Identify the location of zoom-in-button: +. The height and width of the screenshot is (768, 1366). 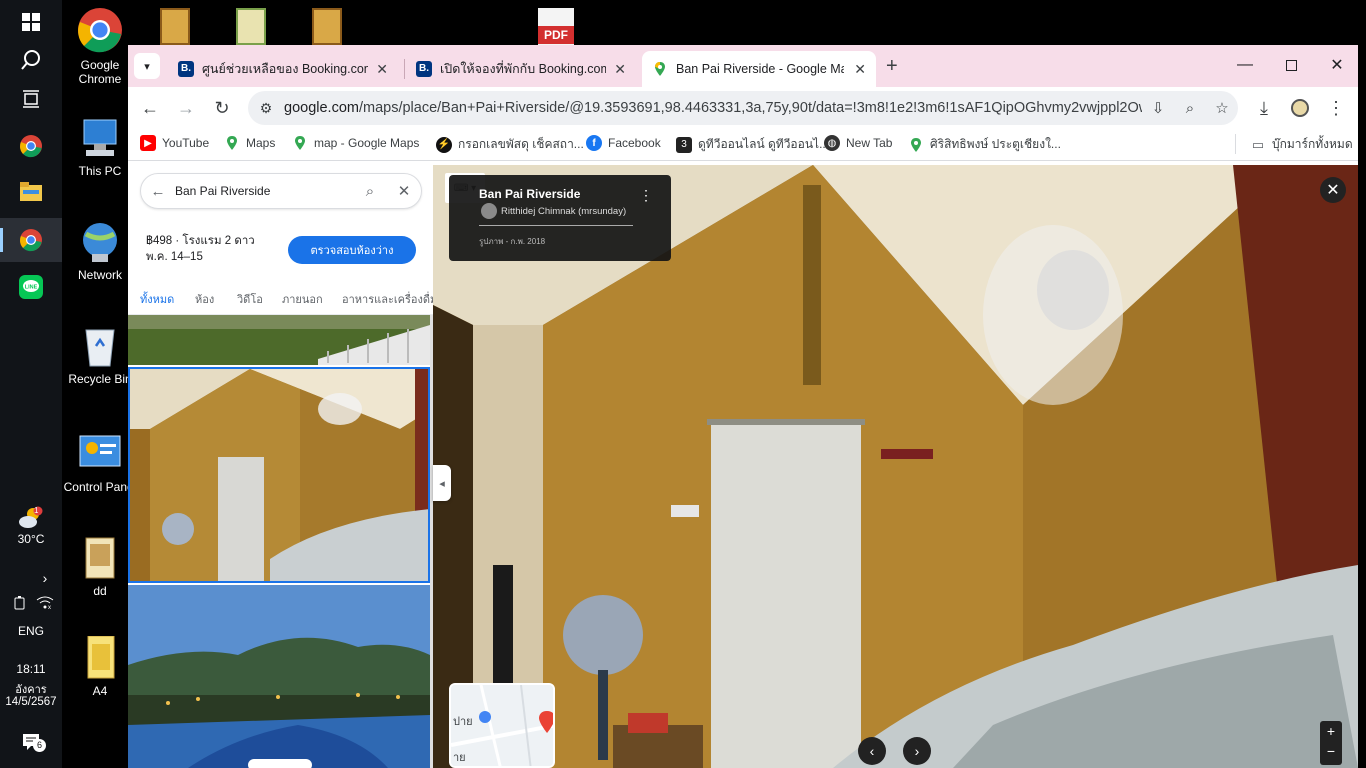
(1331, 731).